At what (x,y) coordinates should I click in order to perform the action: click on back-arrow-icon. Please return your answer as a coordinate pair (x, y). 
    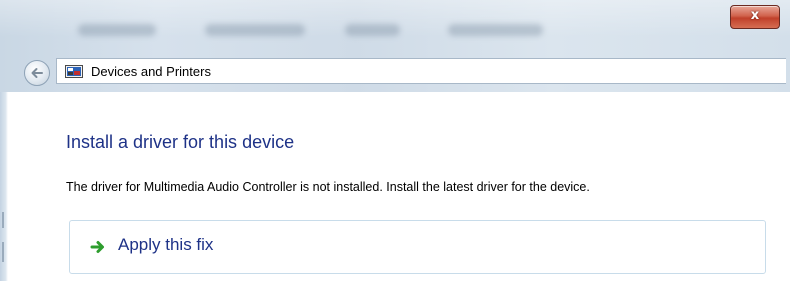
    Looking at the image, I should click on (37, 73).